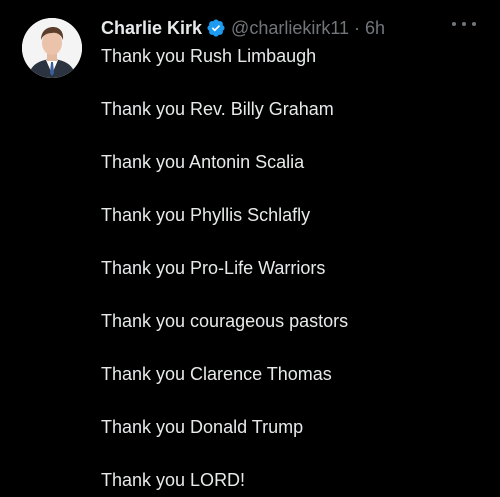 This screenshot has height=497, width=500. I want to click on tweet-line: Thank you Phyllis Schlafly, so click(206, 215).